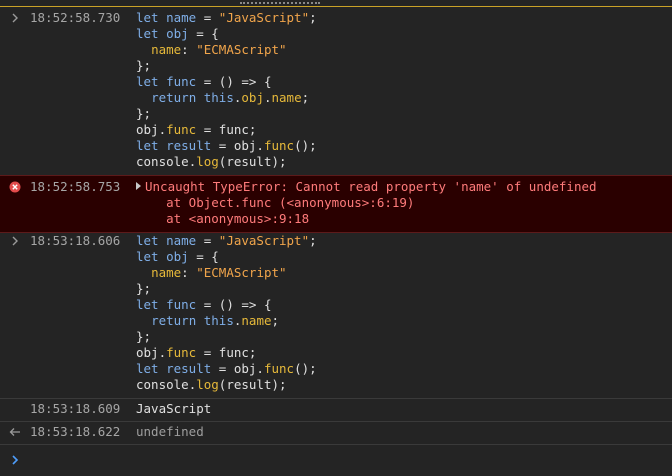  I want to click on code-token: = () => {, so click(234, 304).